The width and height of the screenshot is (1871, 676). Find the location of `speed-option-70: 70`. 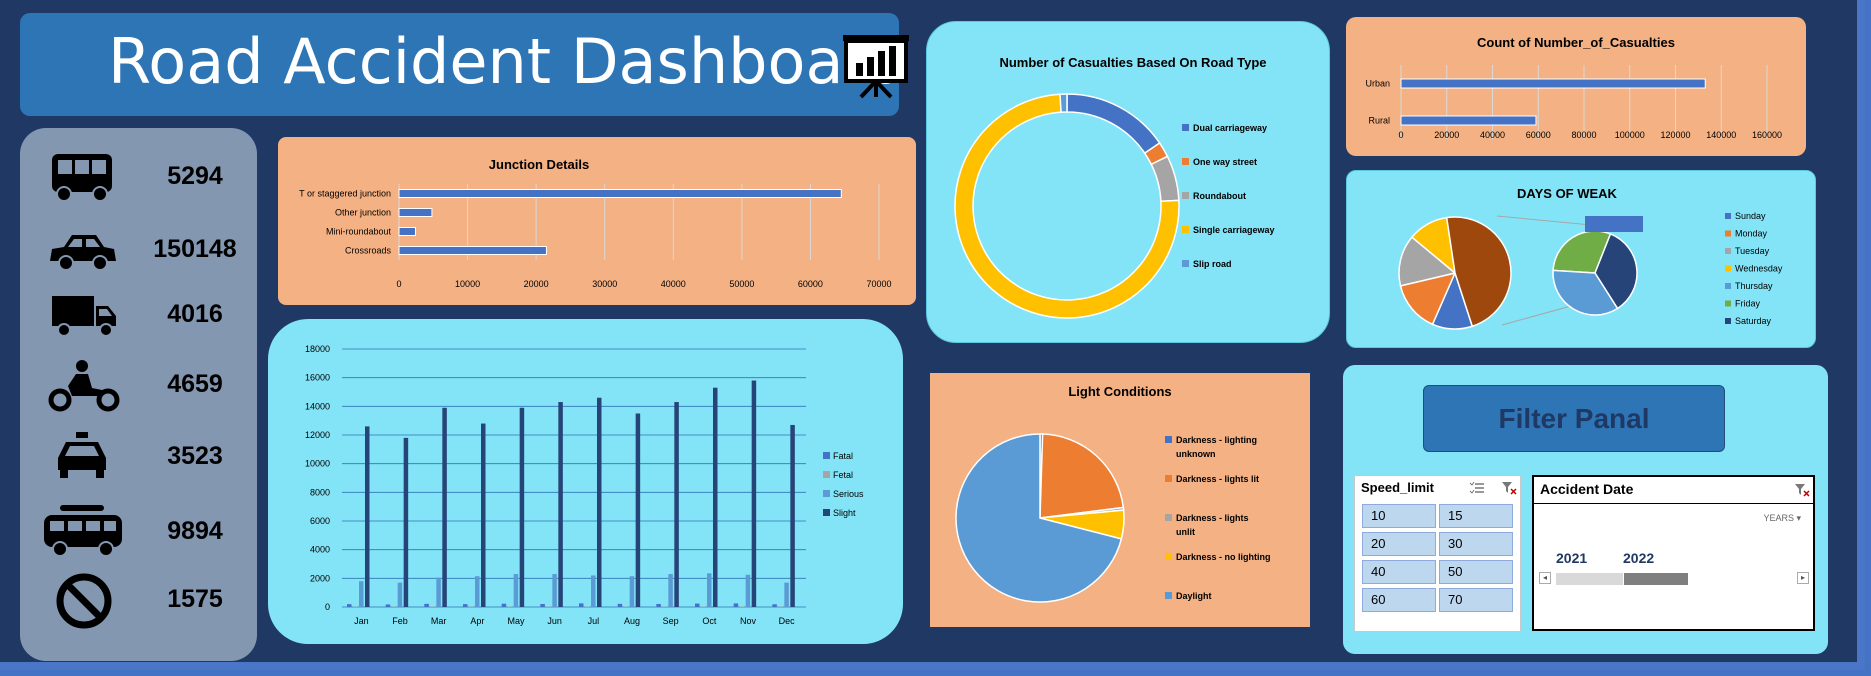

speed-option-70: 70 is located at coordinates (1476, 600).